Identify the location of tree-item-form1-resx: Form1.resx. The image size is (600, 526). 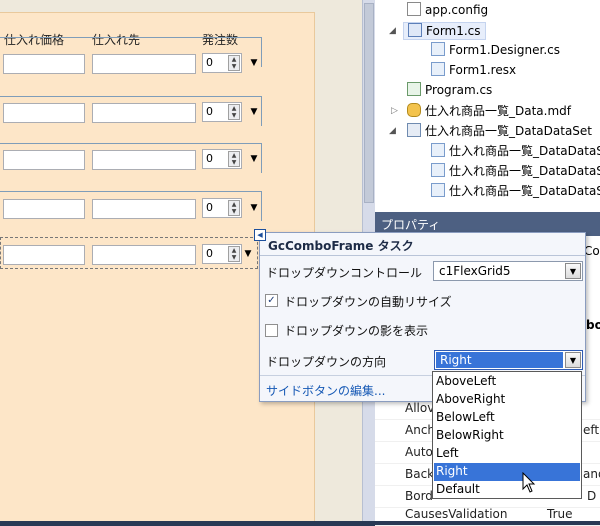
(473, 71).